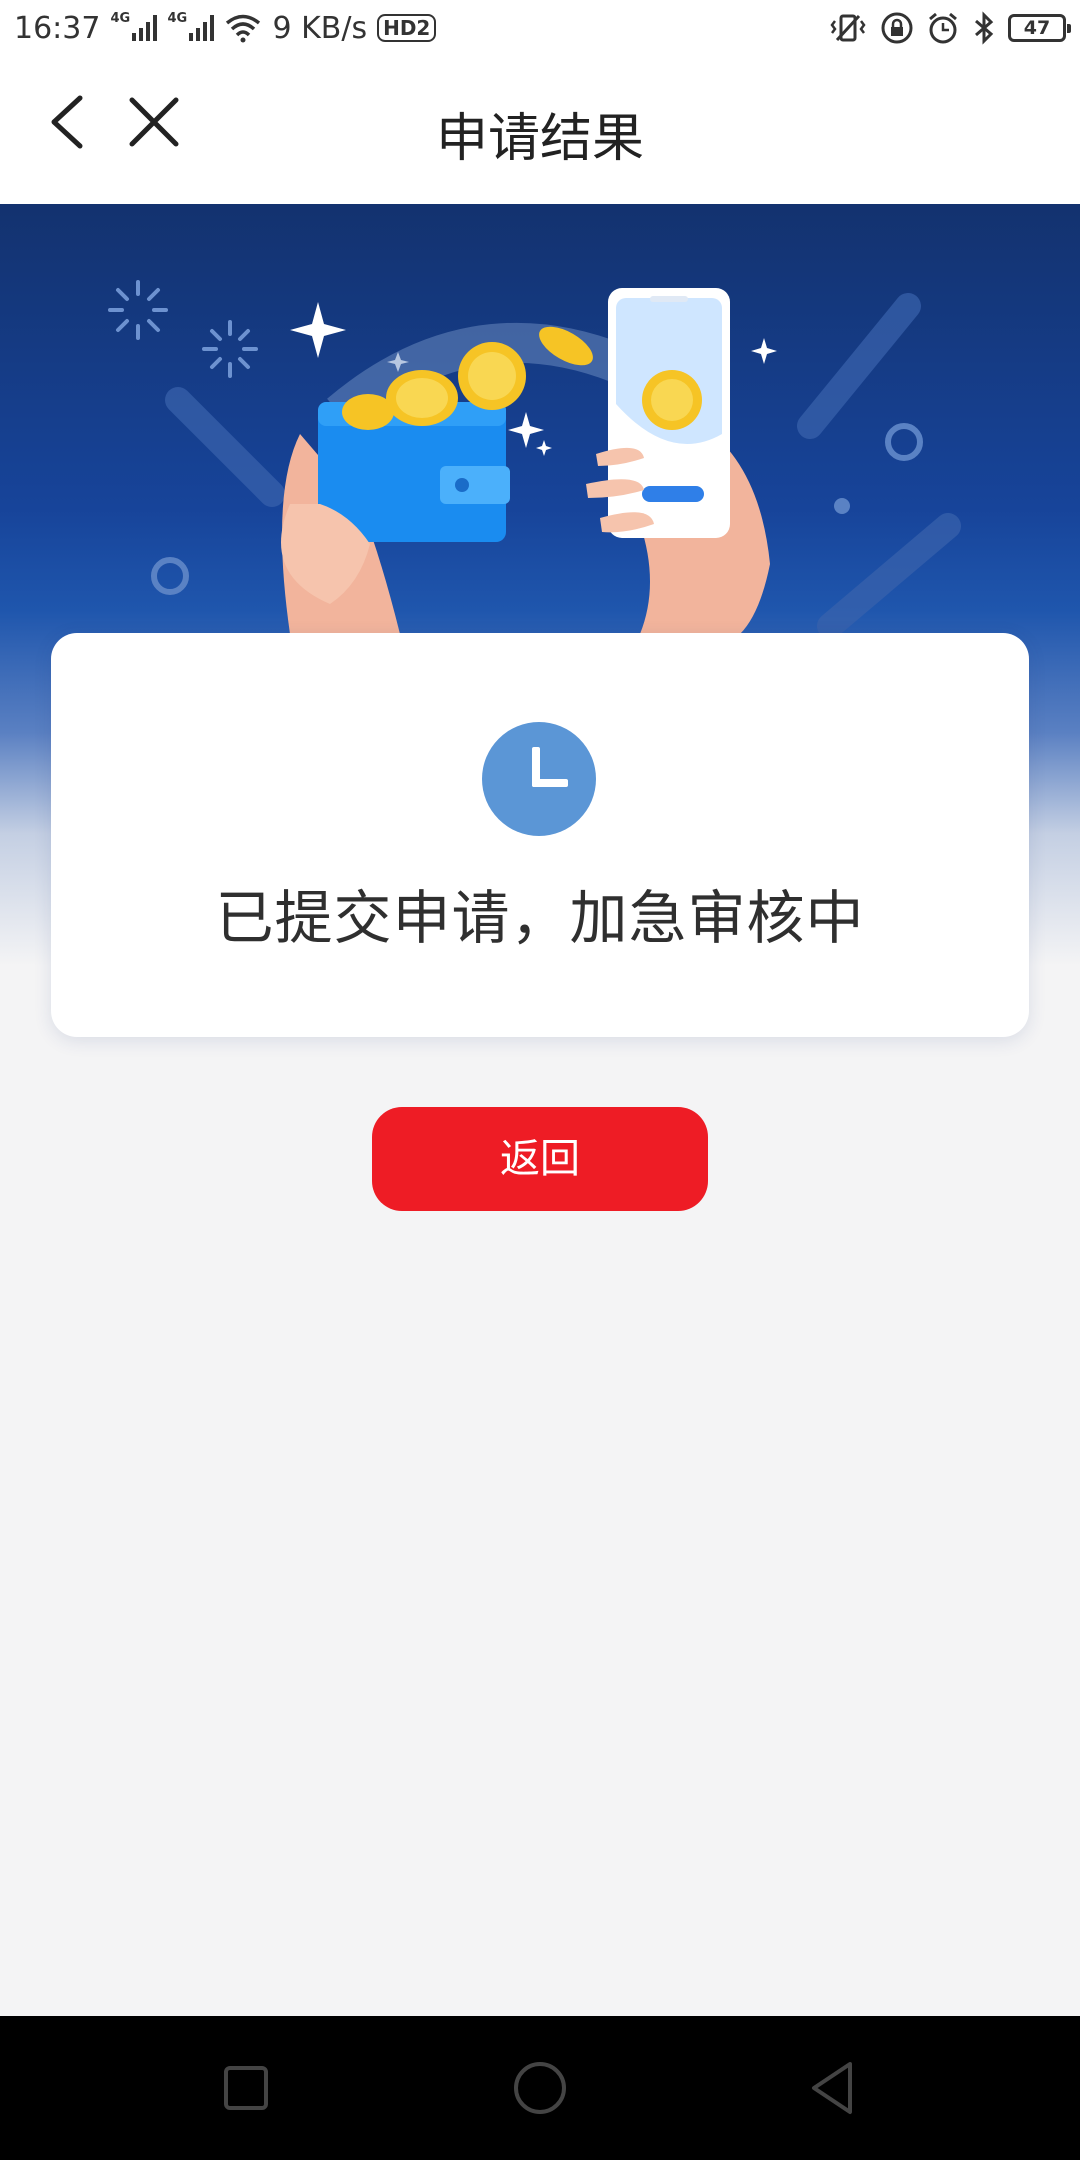  I want to click on return-button: 返回, so click(540, 1159).